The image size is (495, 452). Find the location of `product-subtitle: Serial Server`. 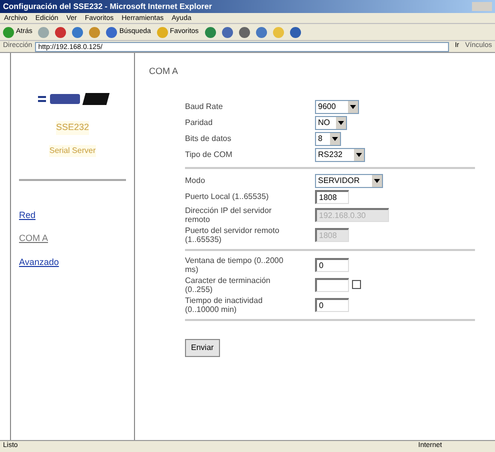

product-subtitle: Serial Server is located at coordinates (72, 150).